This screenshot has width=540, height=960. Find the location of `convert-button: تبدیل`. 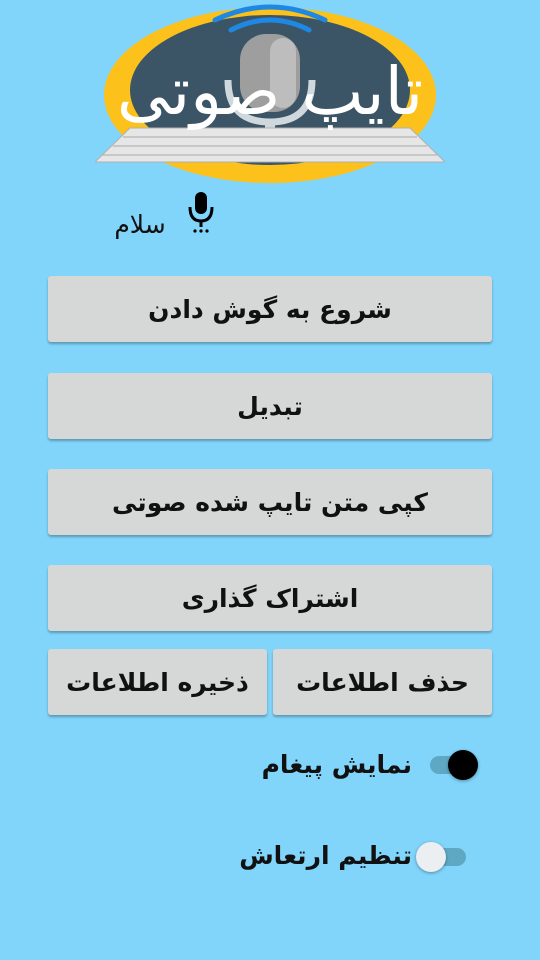

convert-button: تبدیل is located at coordinates (270, 406).